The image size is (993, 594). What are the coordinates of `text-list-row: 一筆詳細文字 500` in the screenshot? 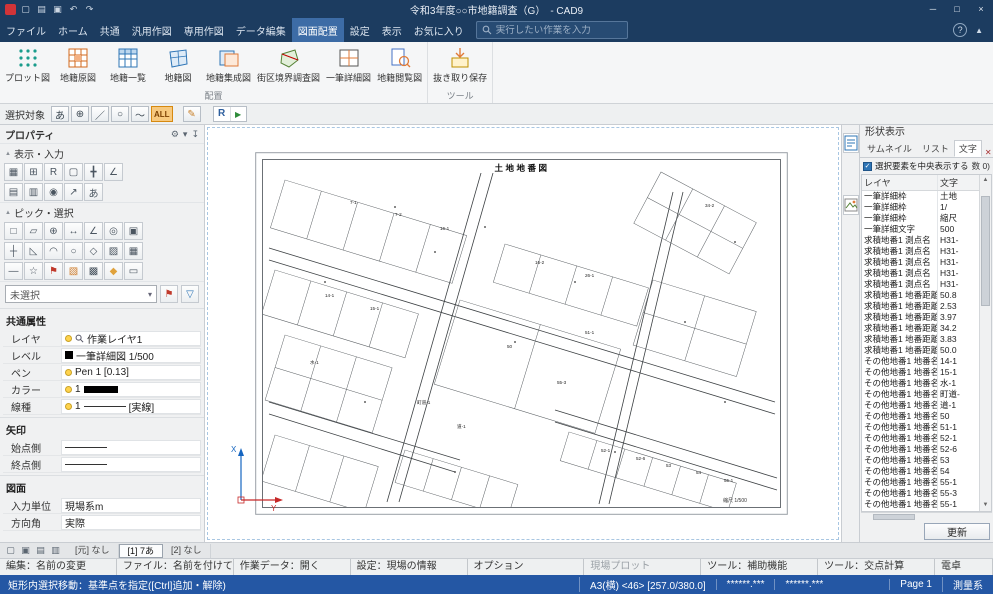 It's located at (920, 229).